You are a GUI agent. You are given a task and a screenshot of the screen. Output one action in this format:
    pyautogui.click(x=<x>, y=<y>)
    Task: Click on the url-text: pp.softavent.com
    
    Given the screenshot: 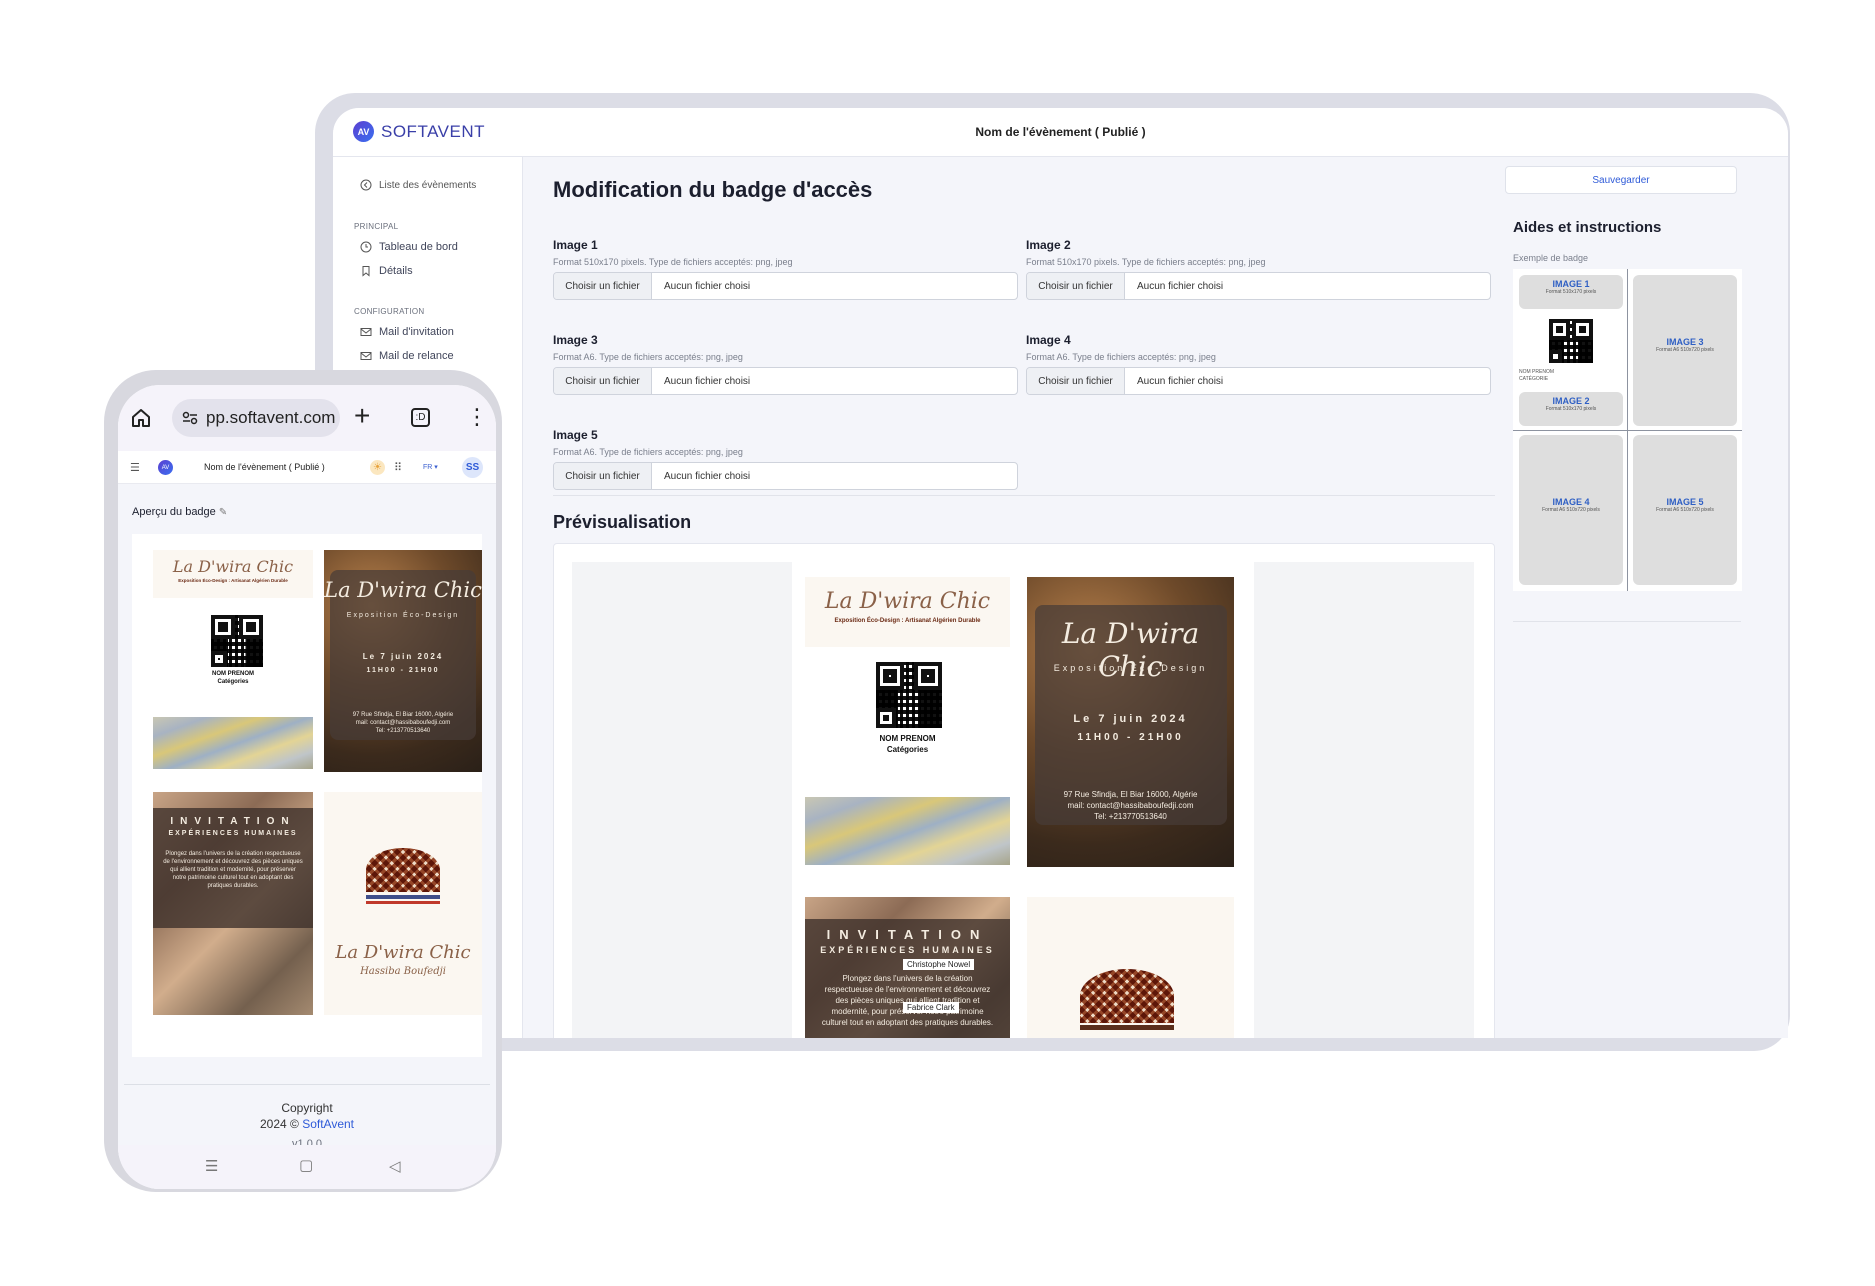 What is the action you would take?
    pyautogui.click(x=271, y=417)
    